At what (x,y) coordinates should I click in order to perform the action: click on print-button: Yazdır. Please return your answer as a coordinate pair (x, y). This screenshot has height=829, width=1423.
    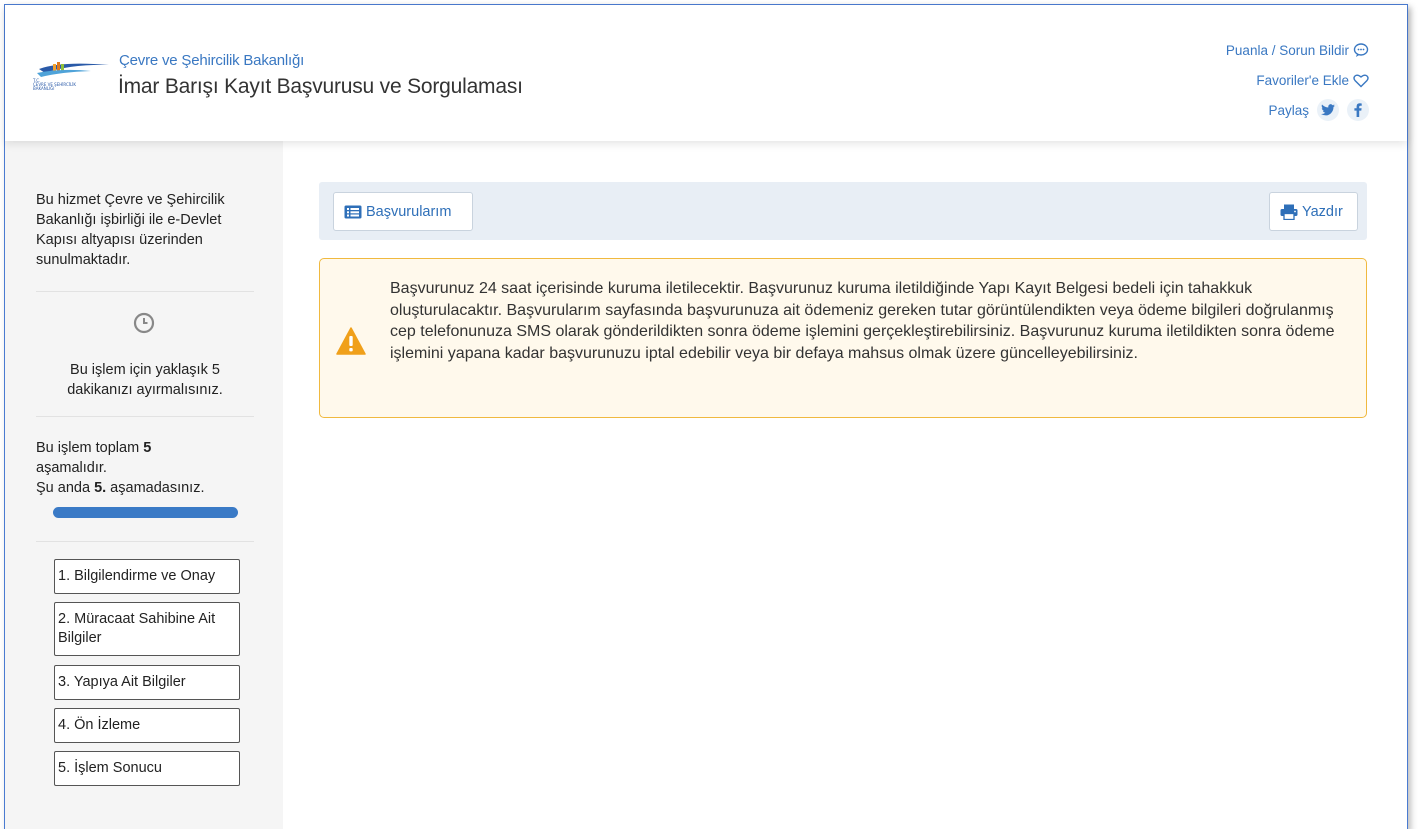
    Looking at the image, I should click on (1313, 211).